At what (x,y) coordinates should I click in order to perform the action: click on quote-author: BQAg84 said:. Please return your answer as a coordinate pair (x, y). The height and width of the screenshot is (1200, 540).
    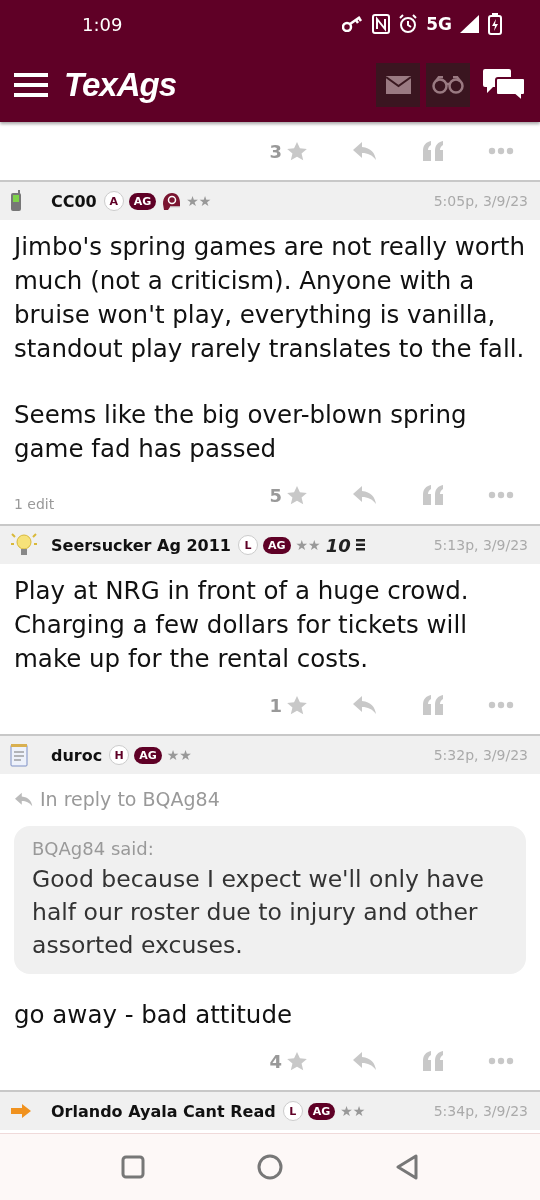
    Looking at the image, I should click on (93, 848).